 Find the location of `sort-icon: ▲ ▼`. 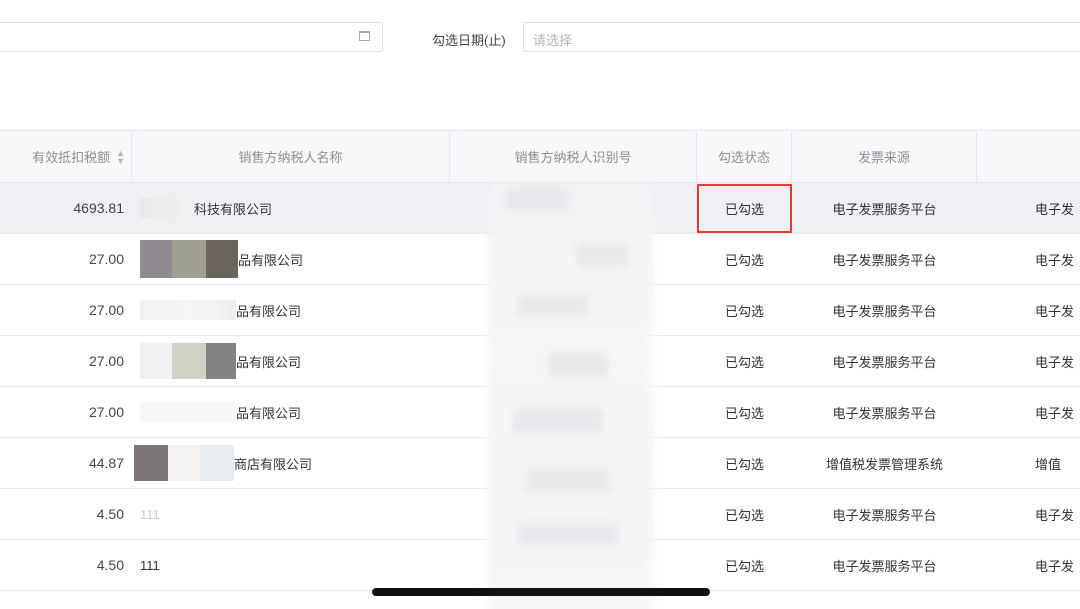

sort-icon: ▲ ▼ is located at coordinates (120, 156).